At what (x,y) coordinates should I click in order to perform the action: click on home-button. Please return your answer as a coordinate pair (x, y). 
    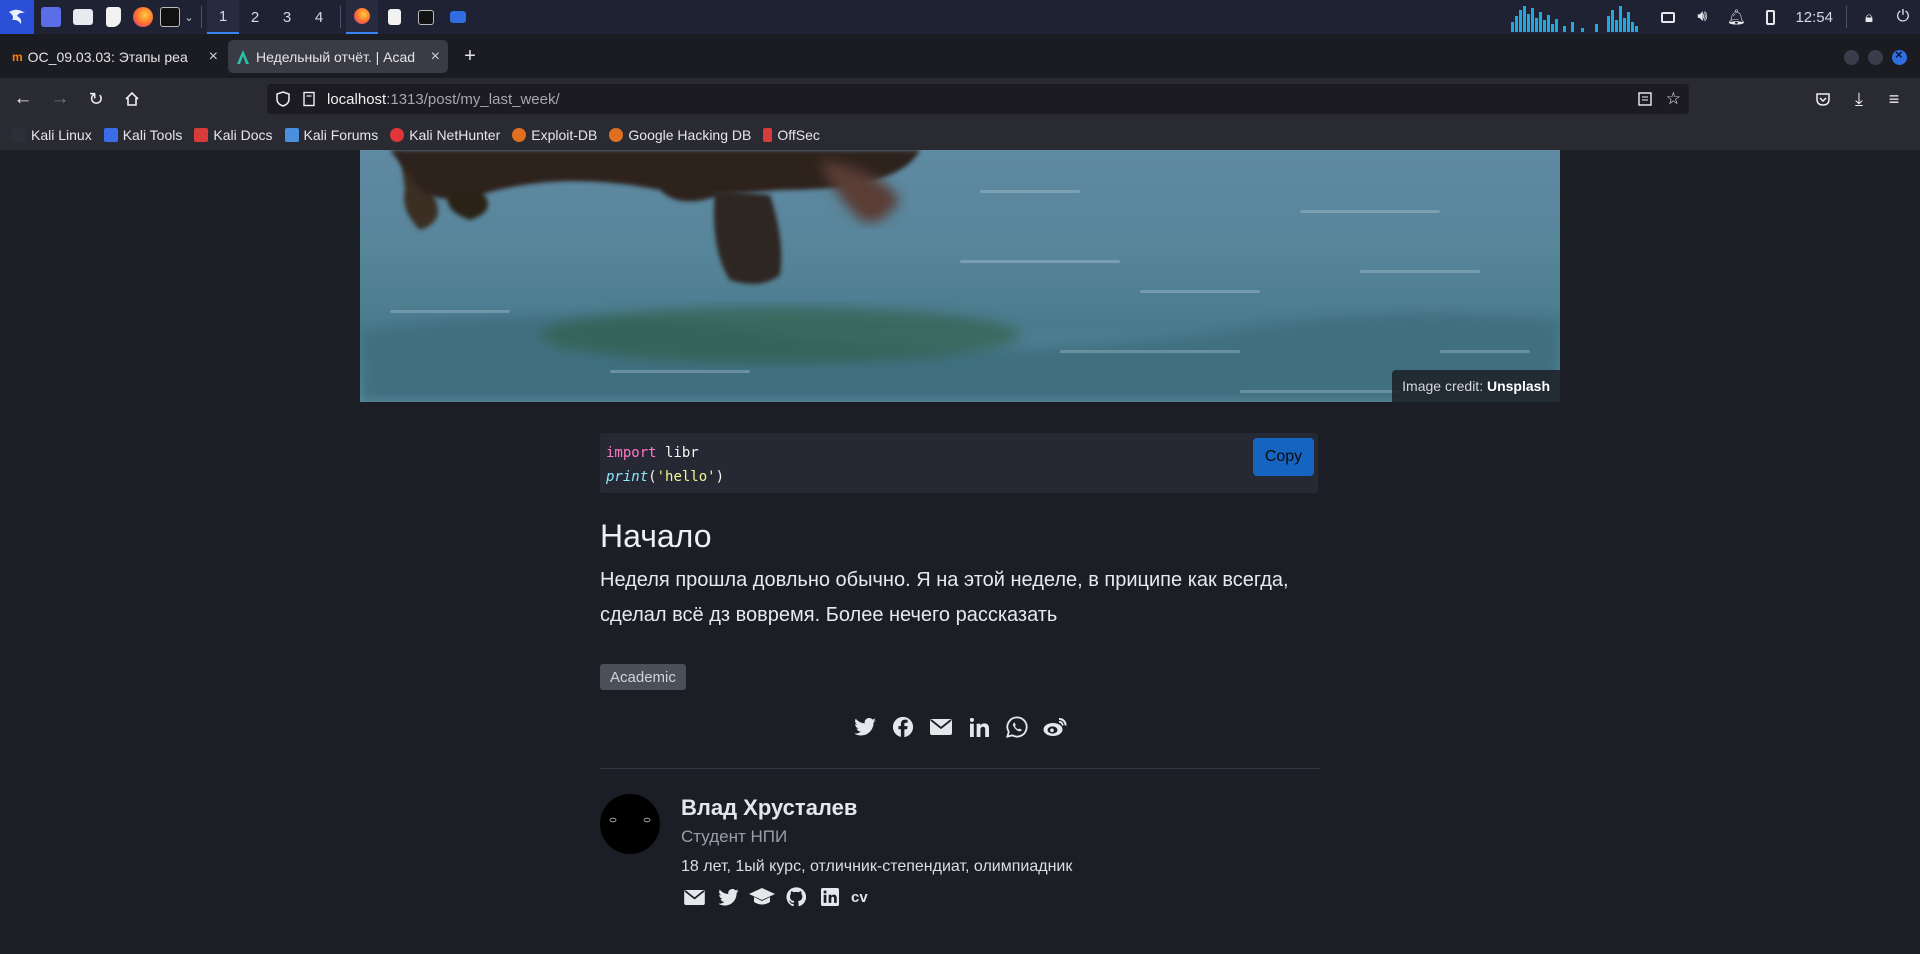
    Looking at the image, I should click on (132, 99).